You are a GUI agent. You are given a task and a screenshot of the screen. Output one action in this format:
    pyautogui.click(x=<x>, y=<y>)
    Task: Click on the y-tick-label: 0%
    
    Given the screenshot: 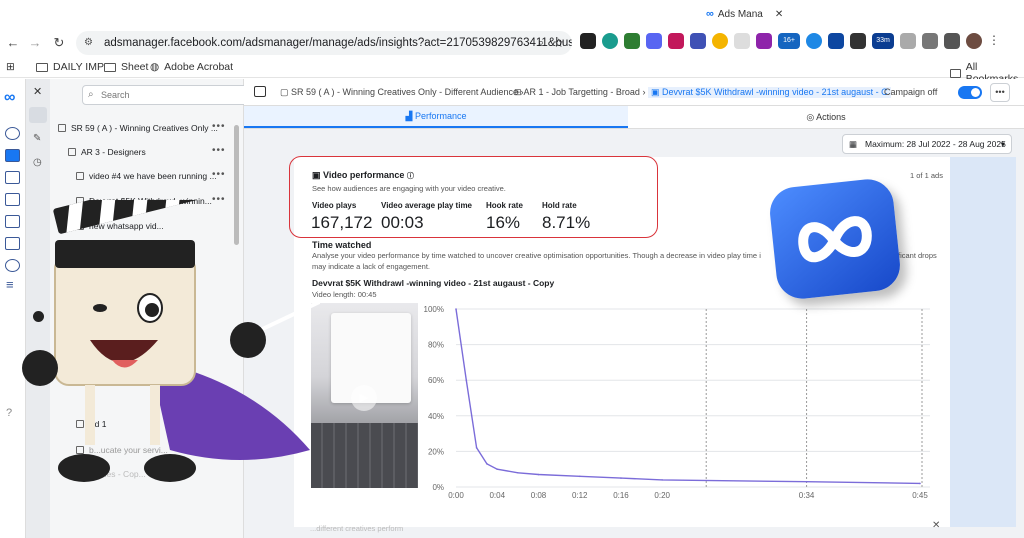 What is the action you would take?
    pyautogui.click(x=438, y=487)
    